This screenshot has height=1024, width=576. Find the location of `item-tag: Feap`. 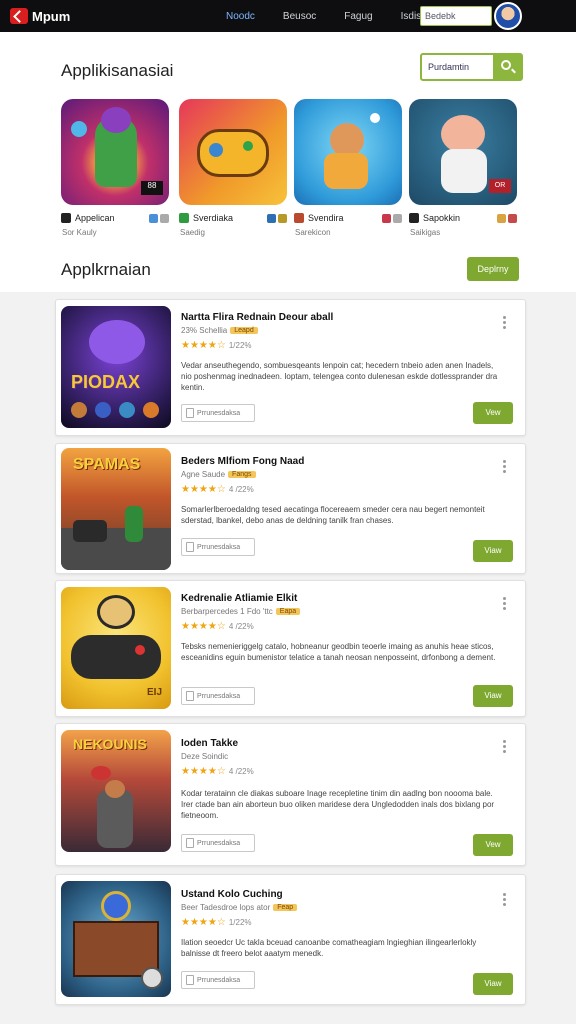

item-tag: Feap is located at coordinates (285, 907).